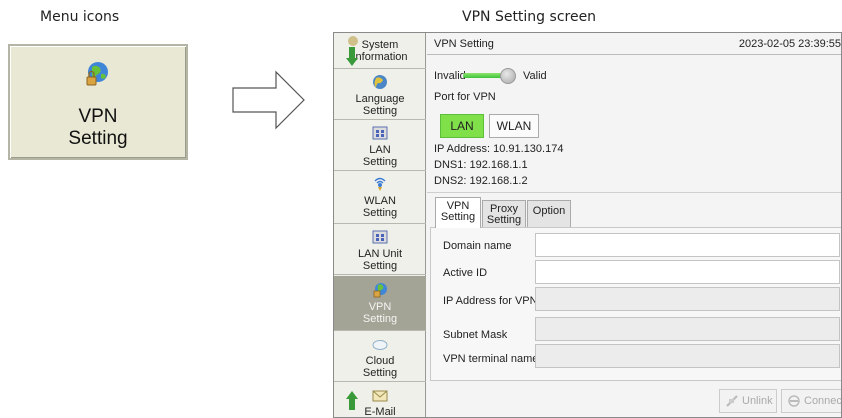 Image resolution: width=842 pixels, height=418 pixels. What do you see at coordinates (464, 44) in the screenshot?
I see `page-title: VPN Setting` at bounding box center [464, 44].